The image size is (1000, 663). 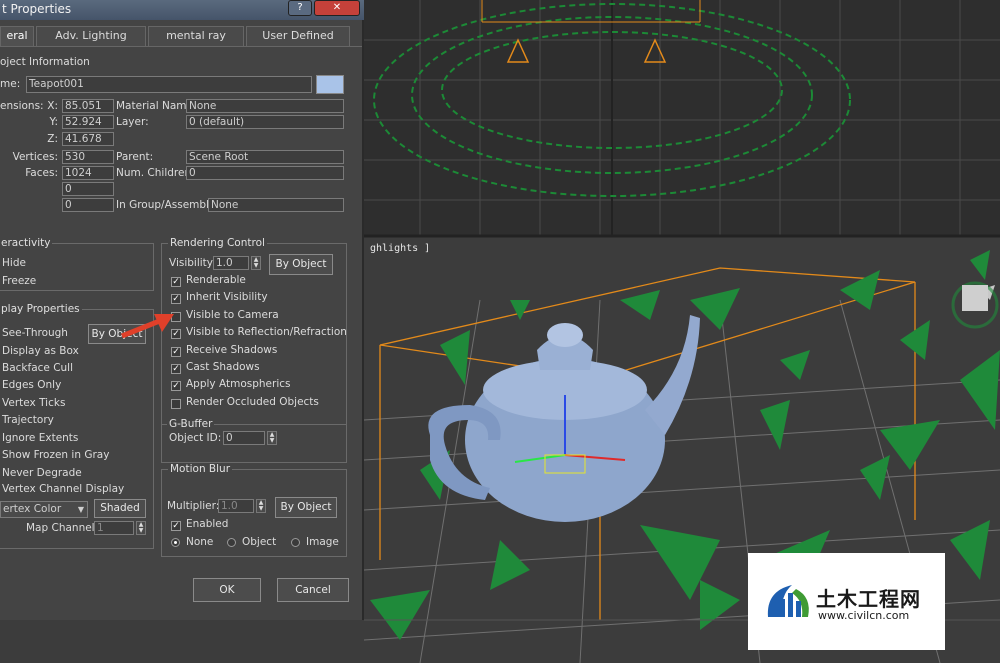 What do you see at coordinates (88, 205) in the screenshot?
I see `blank-field-2: 0` at bounding box center [88, 205].